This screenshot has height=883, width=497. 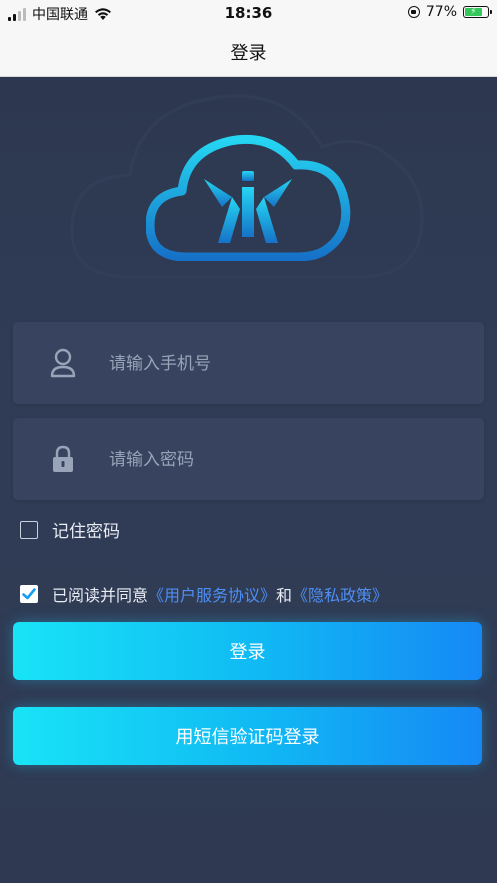 I want to click on login-button: 登录, so click(x=247, y=651).